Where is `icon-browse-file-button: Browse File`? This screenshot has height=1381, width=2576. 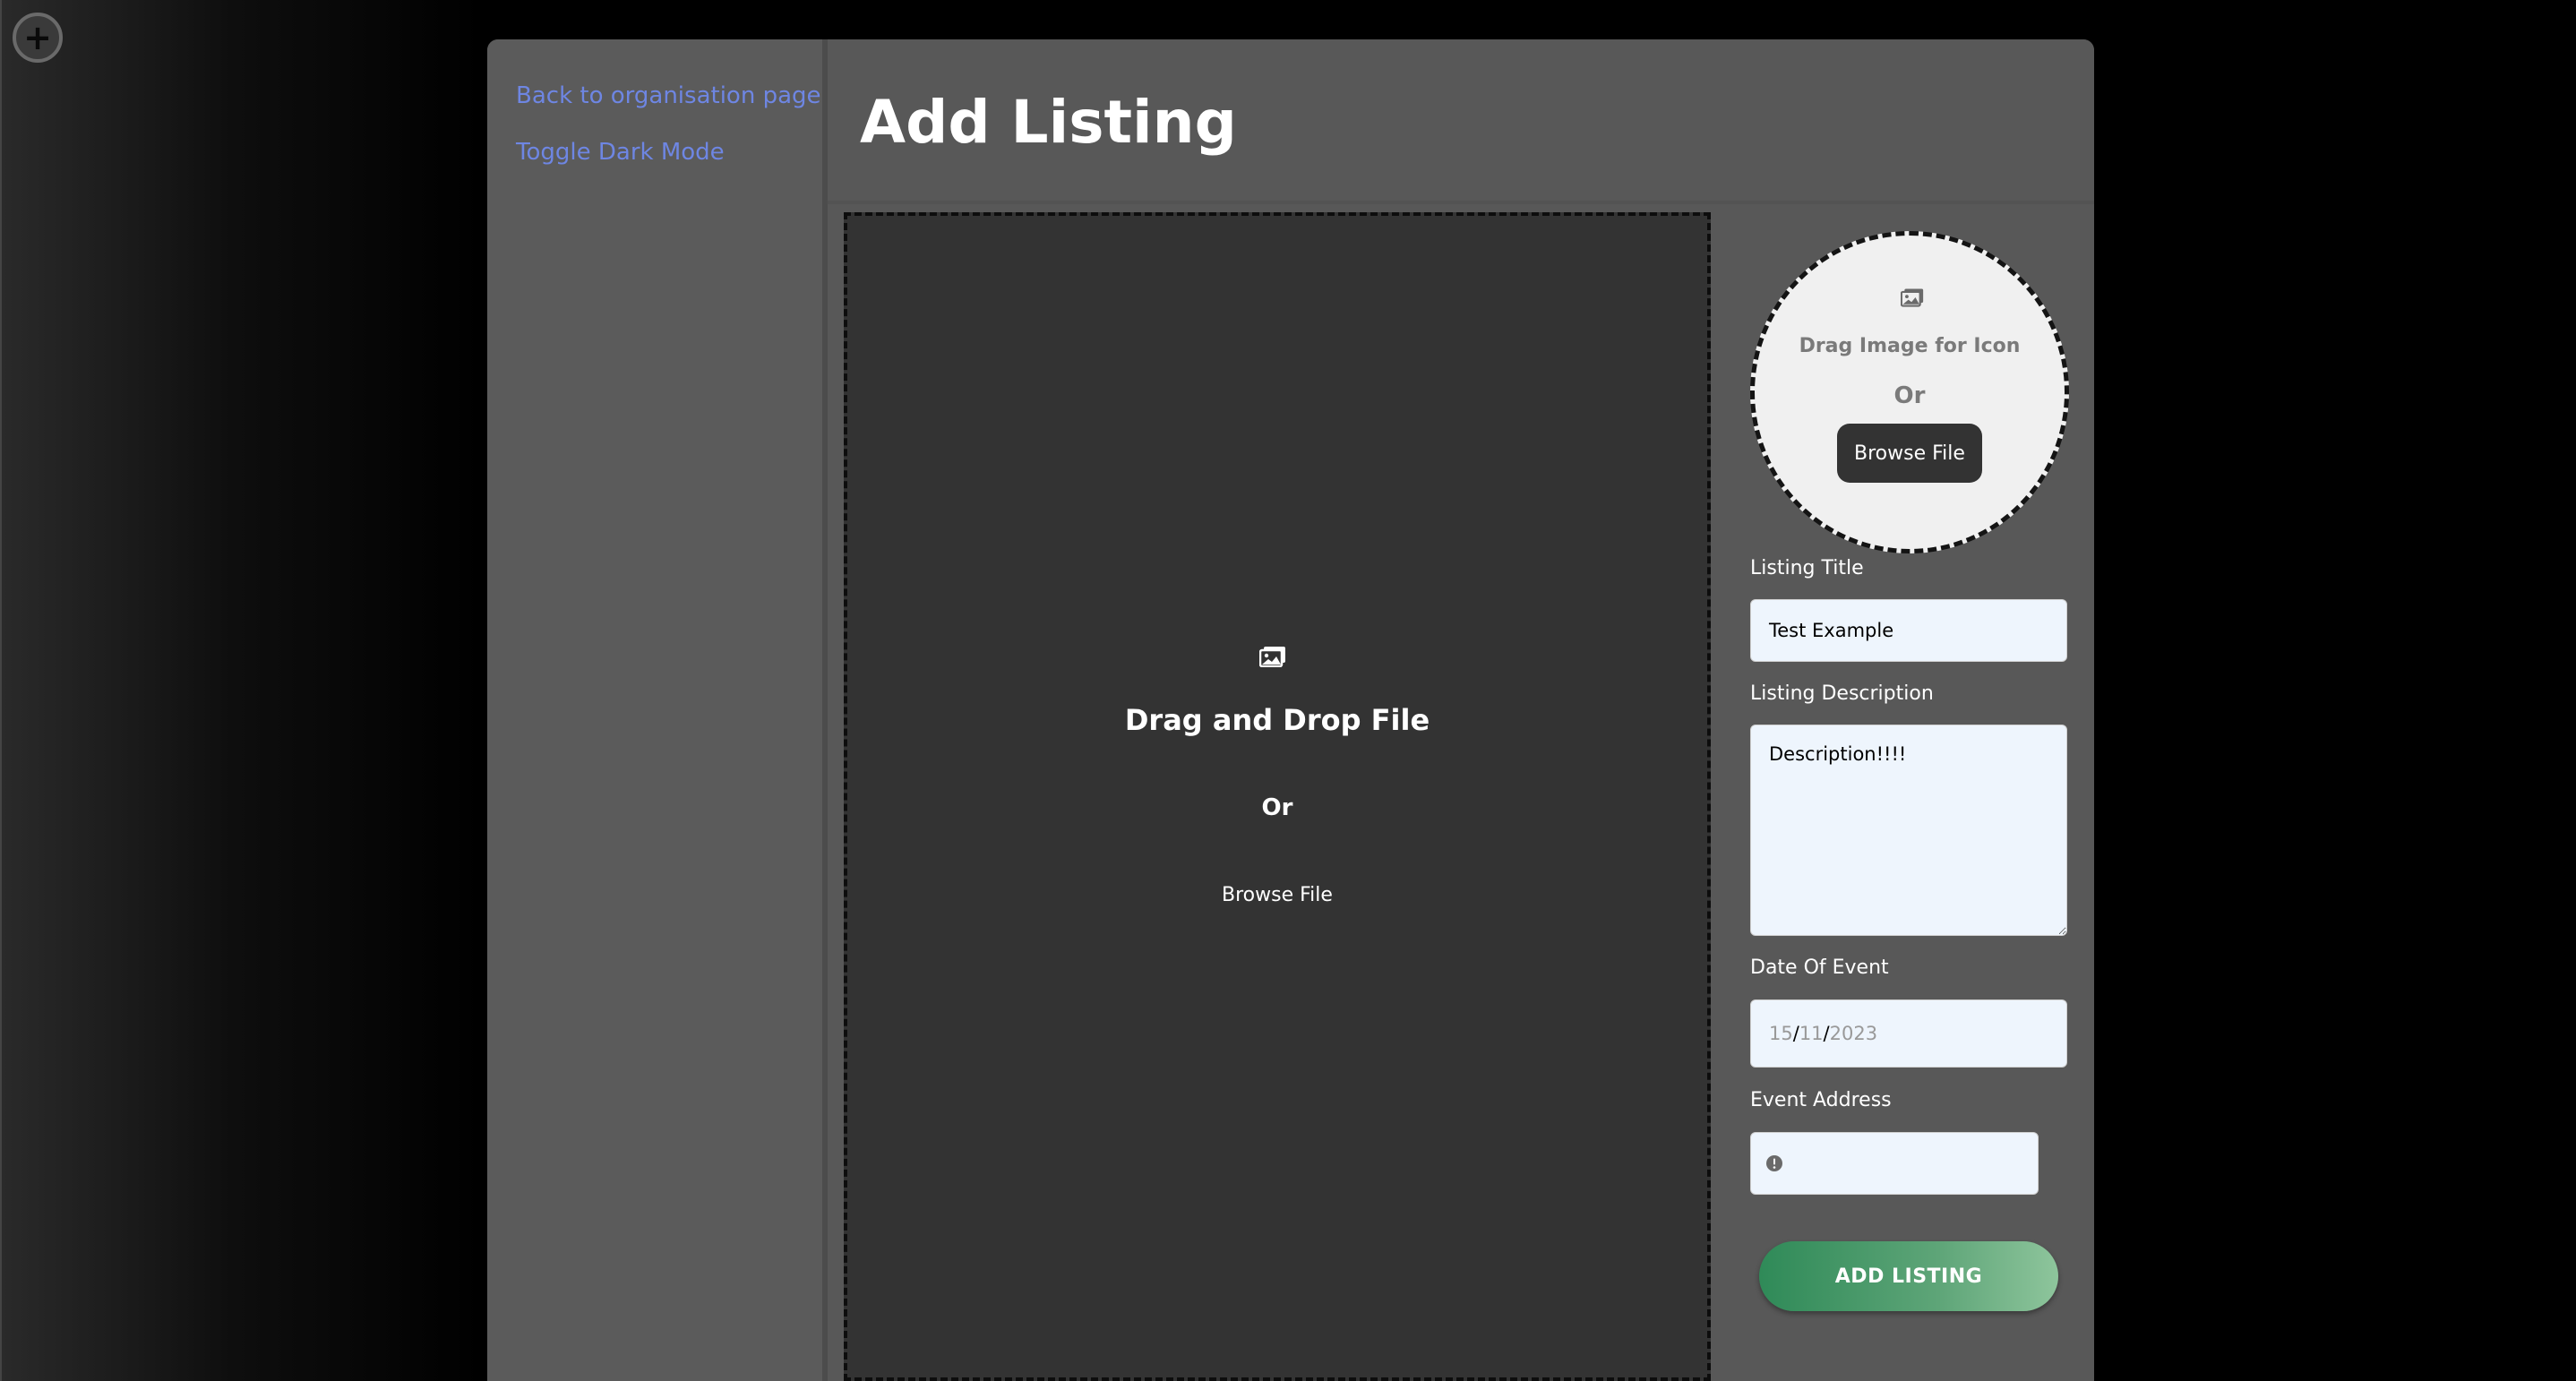 icon-browse-file-button: Browse File is located at coordinates (1909, 453).